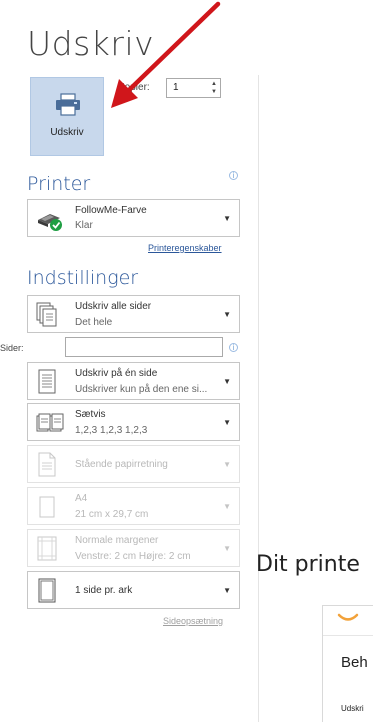 This screenshot has width=373, height=722. What do you see at coordinates (134, 87) in the screenshot?
I see `copies-label: Kopier:` at bounding box center [134, 87].